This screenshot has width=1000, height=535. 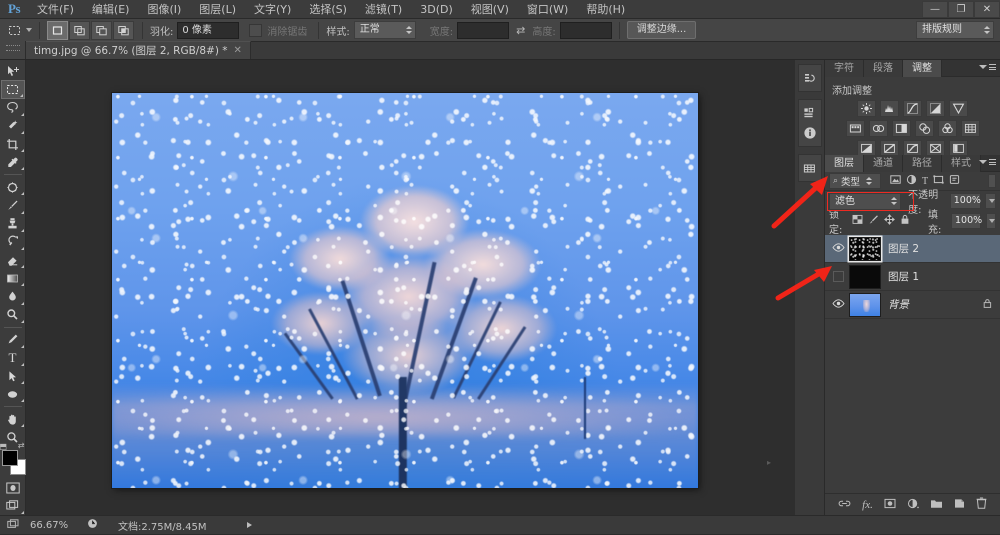 What do you see at coordinates (844, 504) in the screenshot?
I see `link-layers-icon` at bounding box center [844, 504].